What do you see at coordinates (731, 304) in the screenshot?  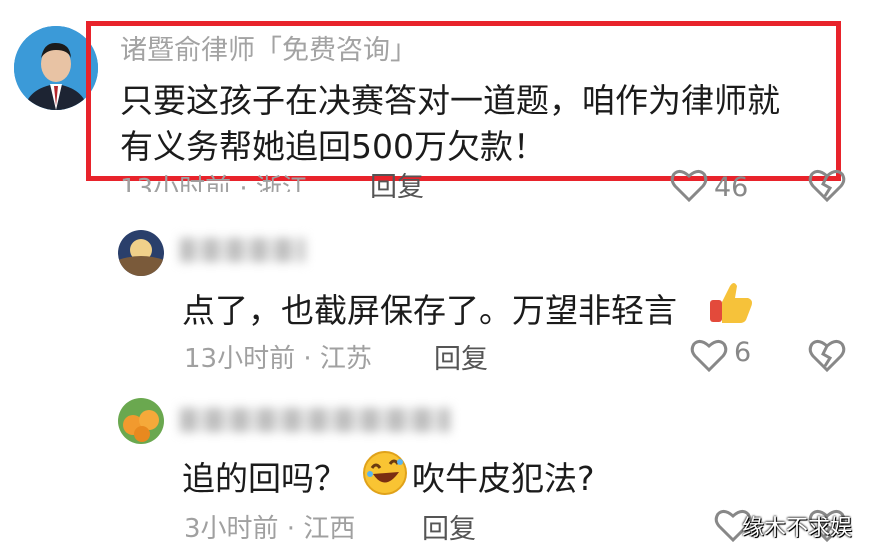 I see `thumbs-up-emoji` at bounding box center [731, 304].